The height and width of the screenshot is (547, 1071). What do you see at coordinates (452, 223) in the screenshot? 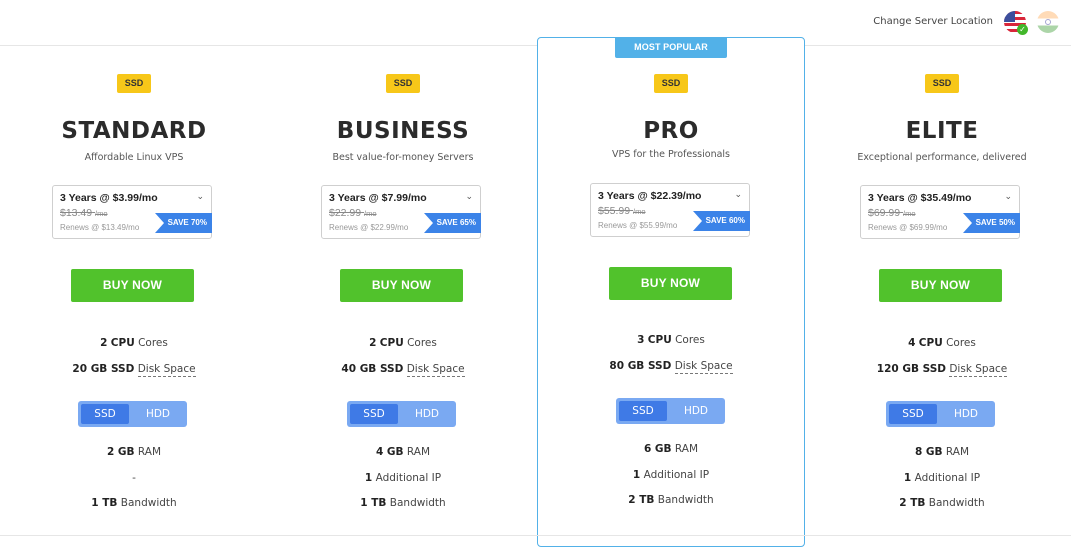
I see `save-badge: SAVE 65%` at bounding box center [452, 223].